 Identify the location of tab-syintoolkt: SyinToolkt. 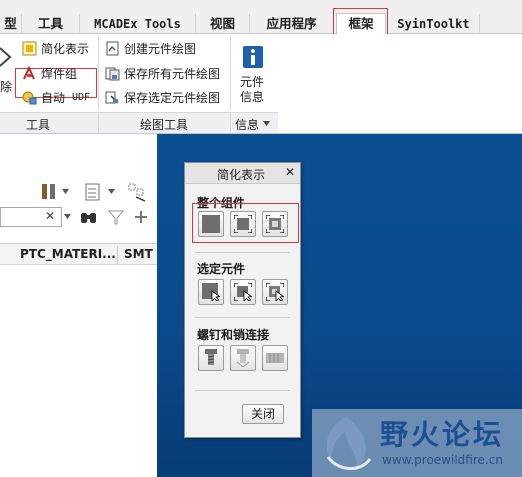
(434, 24).